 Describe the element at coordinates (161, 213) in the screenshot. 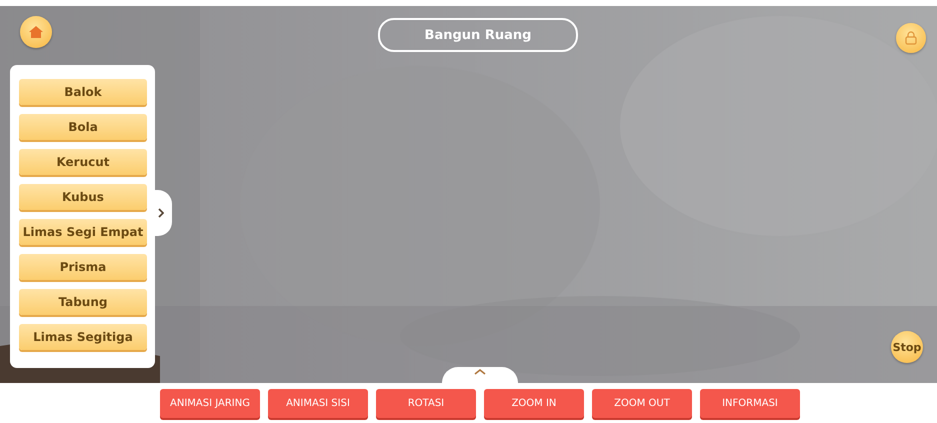

I see `chevron-icon` at that location.